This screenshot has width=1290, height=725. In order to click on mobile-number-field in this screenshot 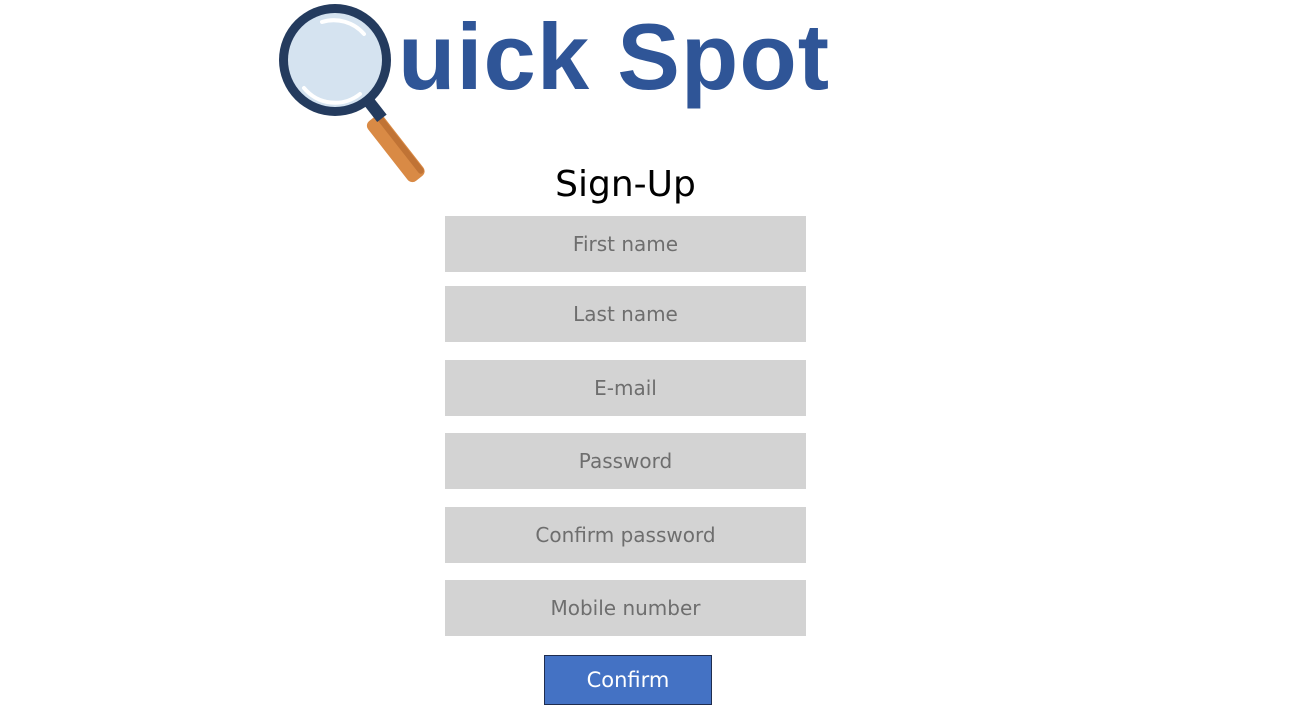, I will do `click(625, 608)`.